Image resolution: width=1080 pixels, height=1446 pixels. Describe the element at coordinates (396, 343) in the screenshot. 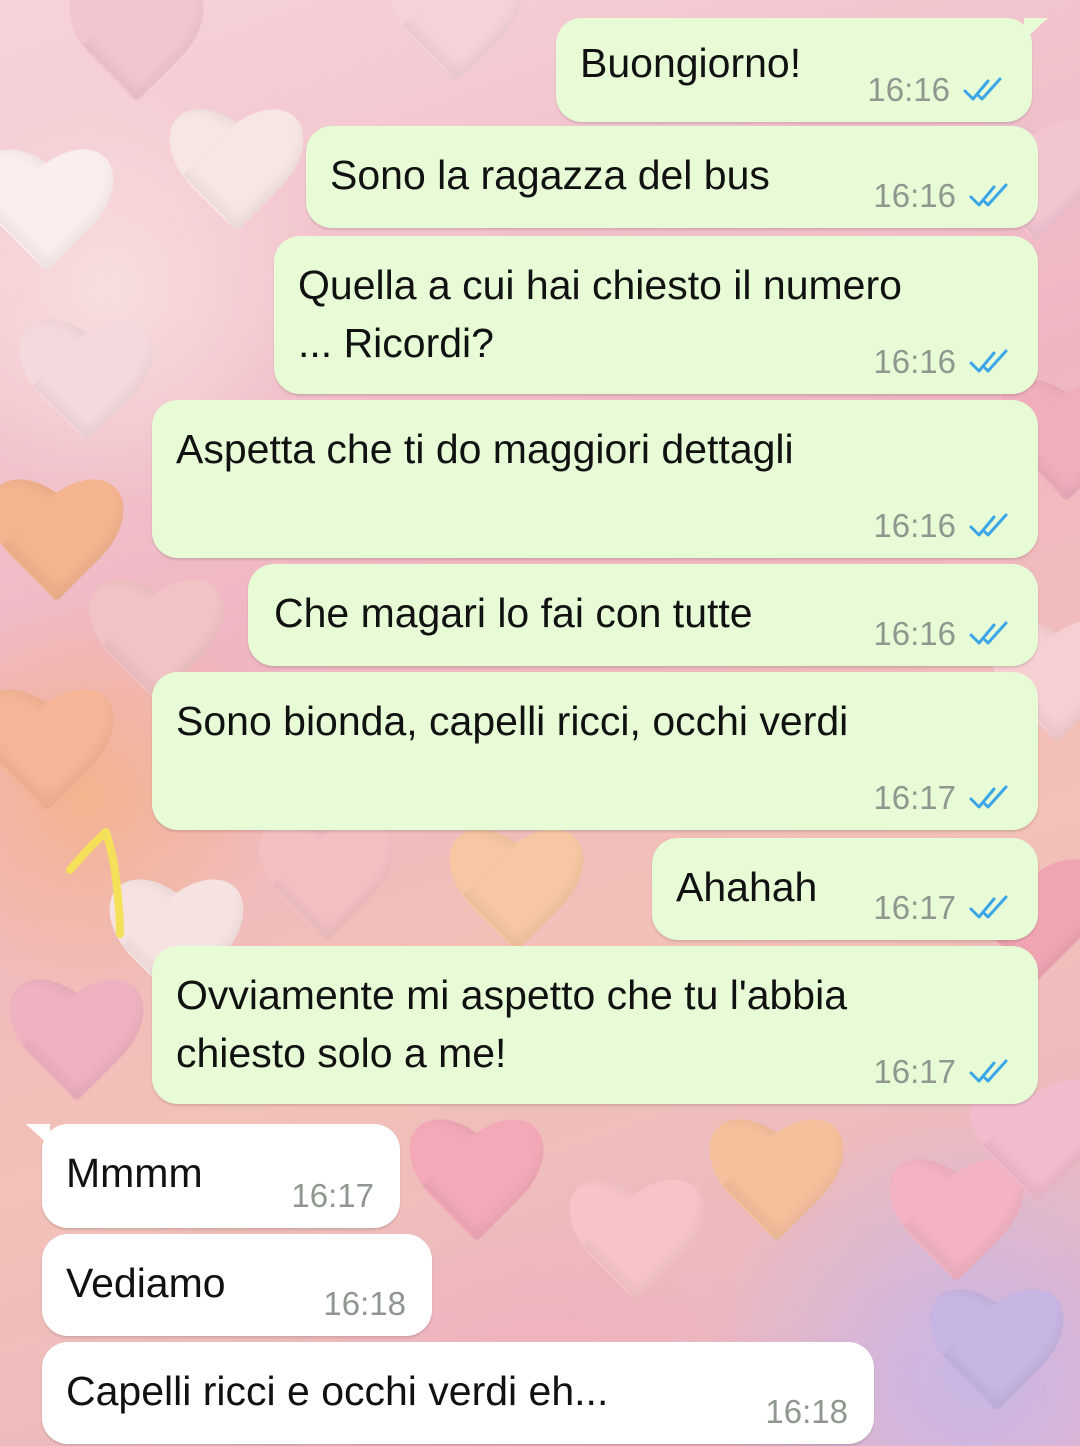

I see `message-text: ... Ricordi?` at that location.